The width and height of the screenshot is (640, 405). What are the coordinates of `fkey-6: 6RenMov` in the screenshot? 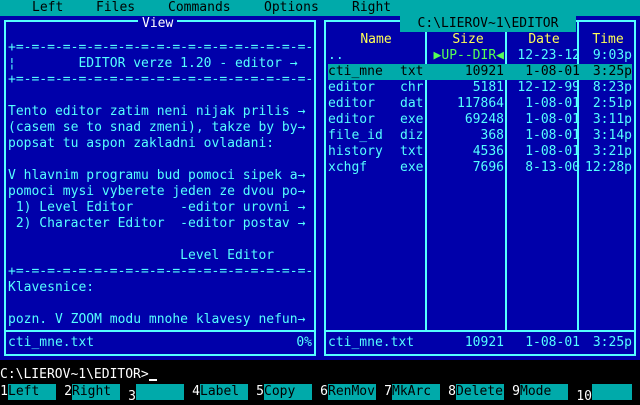 It's located at (352, 392).